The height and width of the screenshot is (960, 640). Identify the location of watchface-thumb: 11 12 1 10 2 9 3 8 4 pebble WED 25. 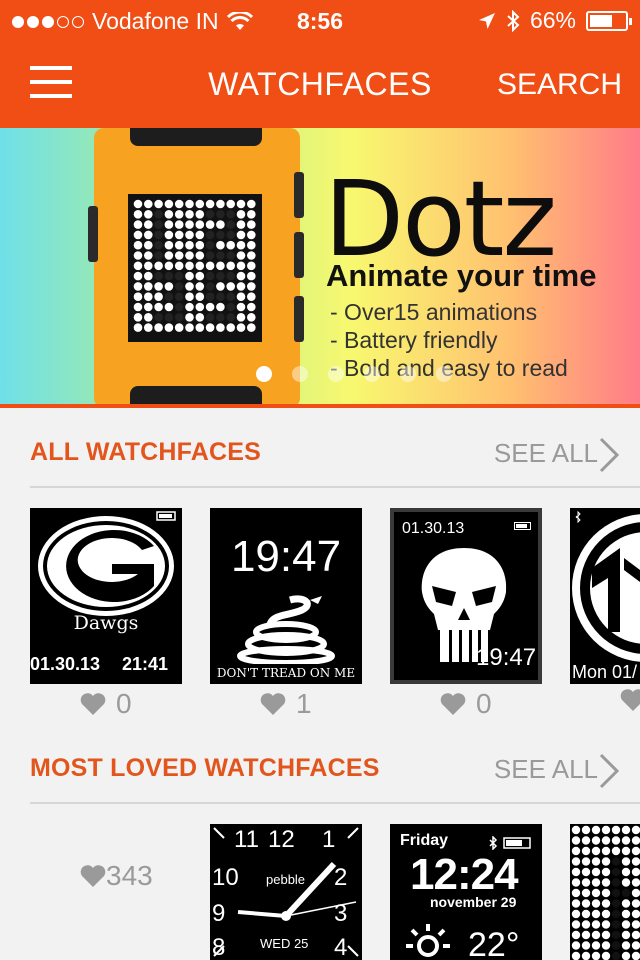
(286, 892).